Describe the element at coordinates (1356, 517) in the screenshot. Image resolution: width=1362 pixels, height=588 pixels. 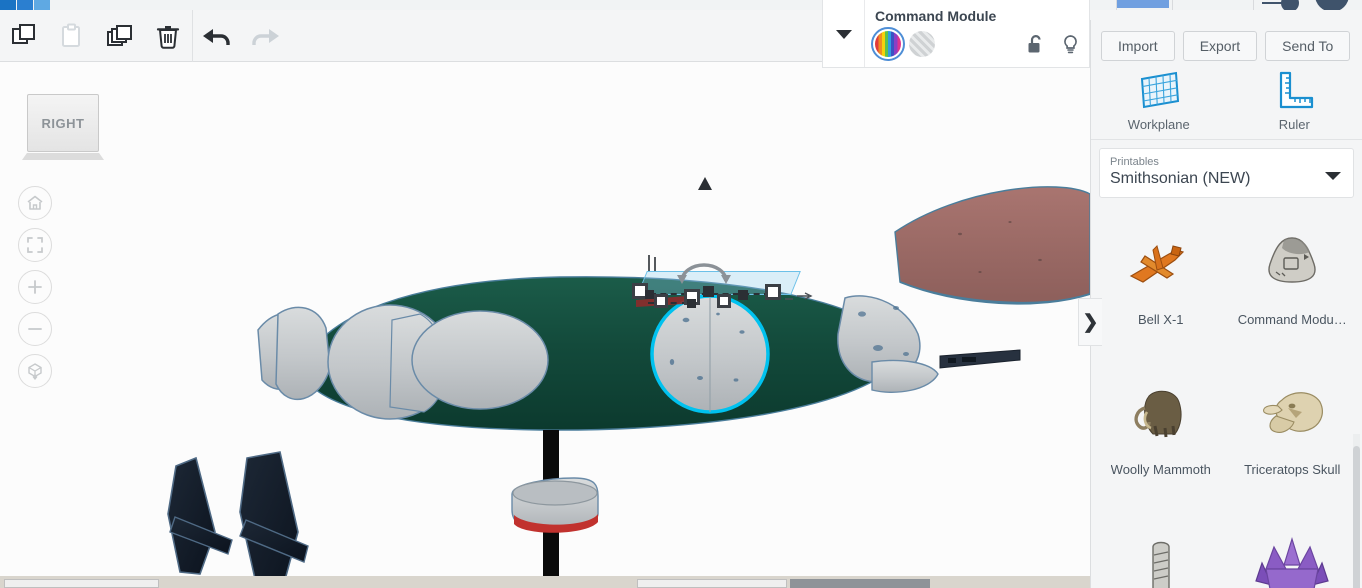
I see `panel-scrollbar` at that location.